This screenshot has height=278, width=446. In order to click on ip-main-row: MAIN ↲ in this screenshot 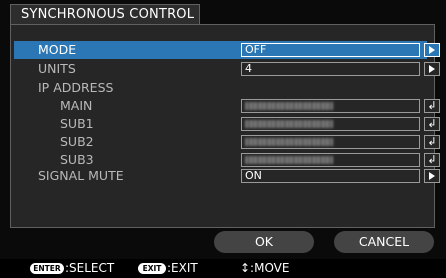, I will do `click(227, 106)`.